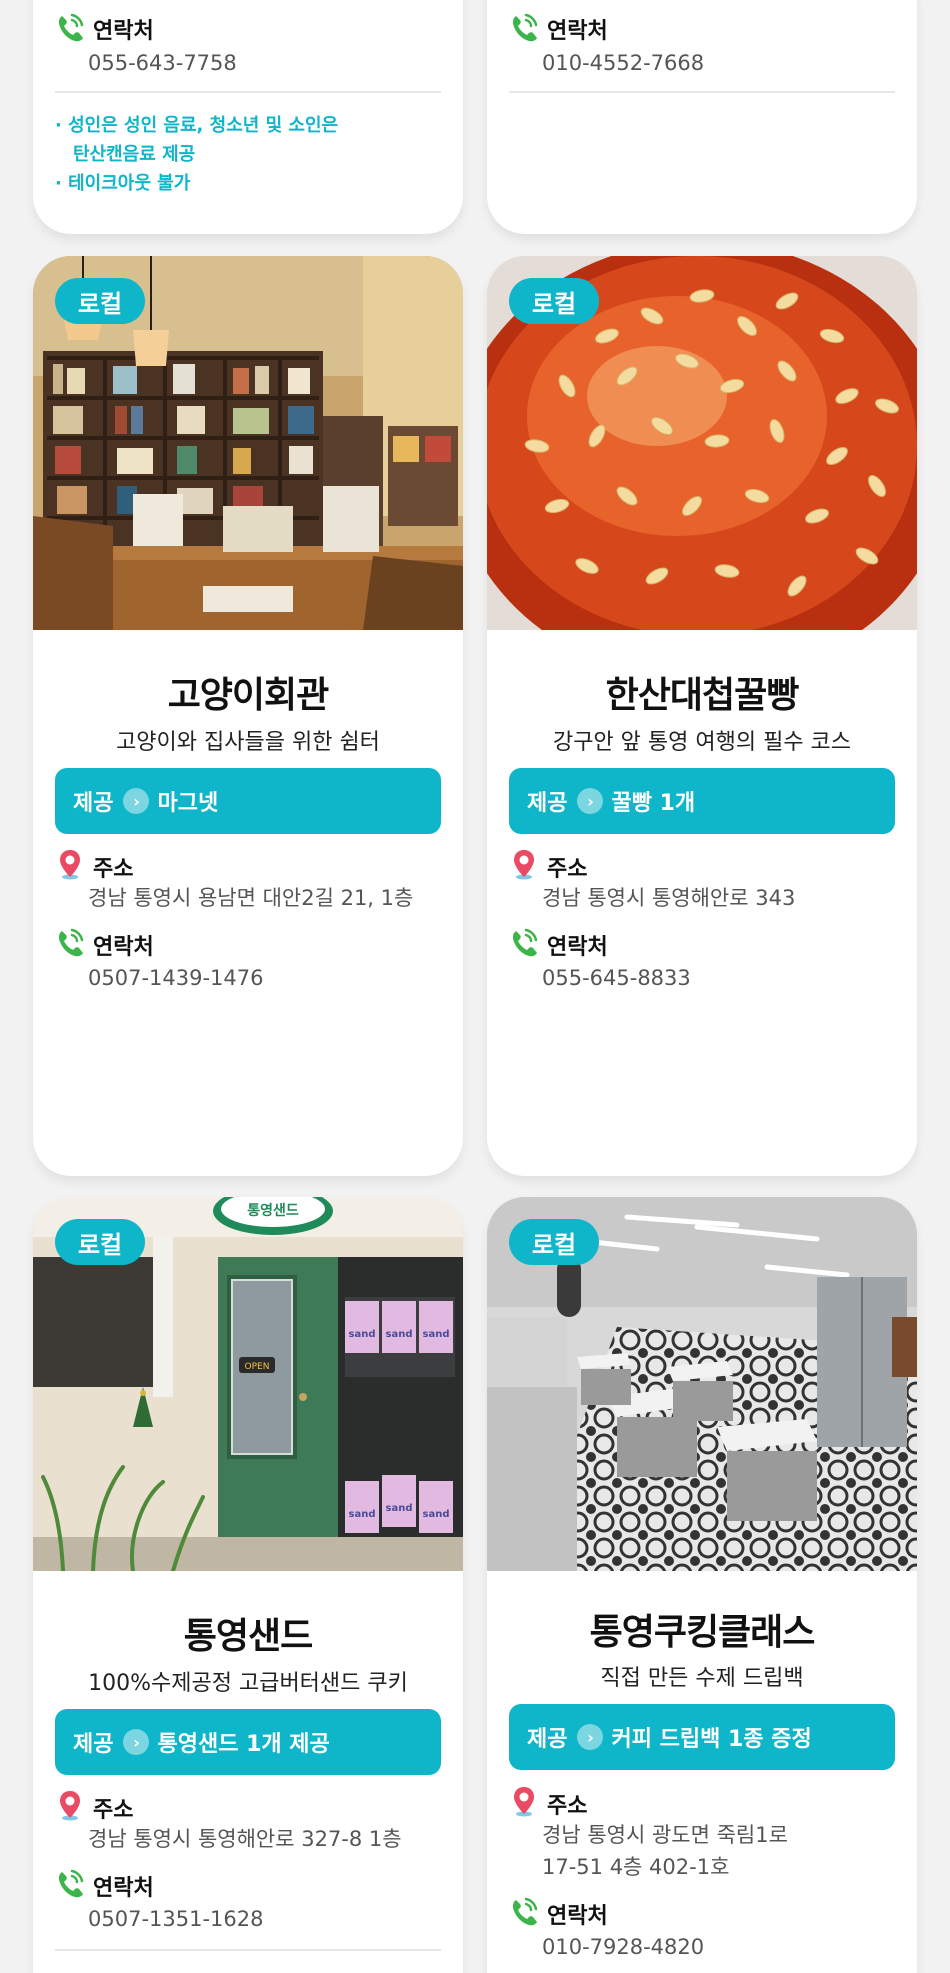 The width and height of the screenshot is (950, 1973). What do you see at coordinates (248, 1636) in the screenshot?
I see `store-title: 통영샌드` at bounding box center [248, 1636].